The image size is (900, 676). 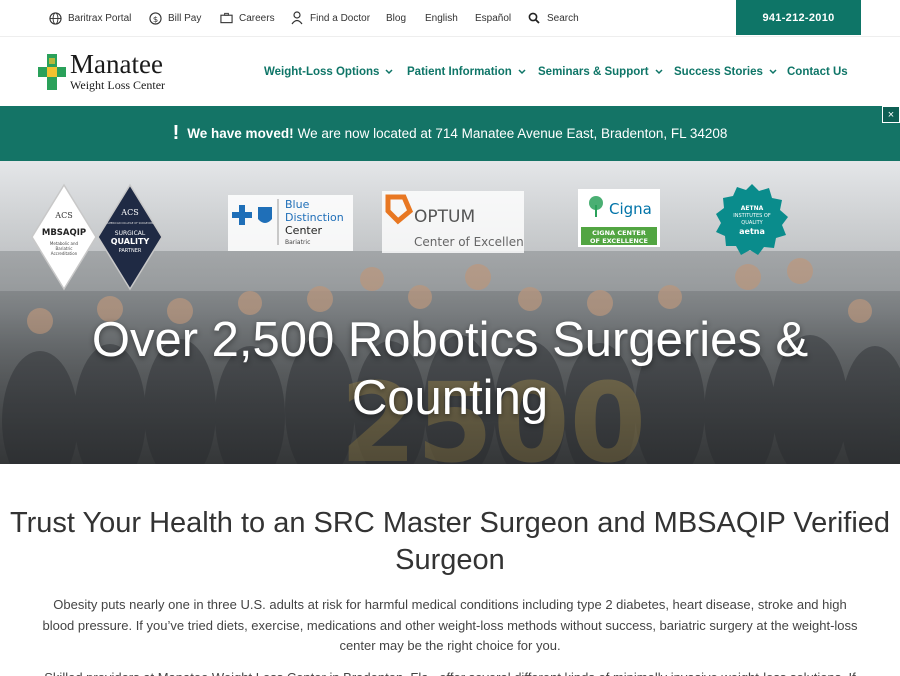 What do you see at coordinates (55, 18) in the screenshot?
I see `globe-icon` at bounding box center [55, 18].